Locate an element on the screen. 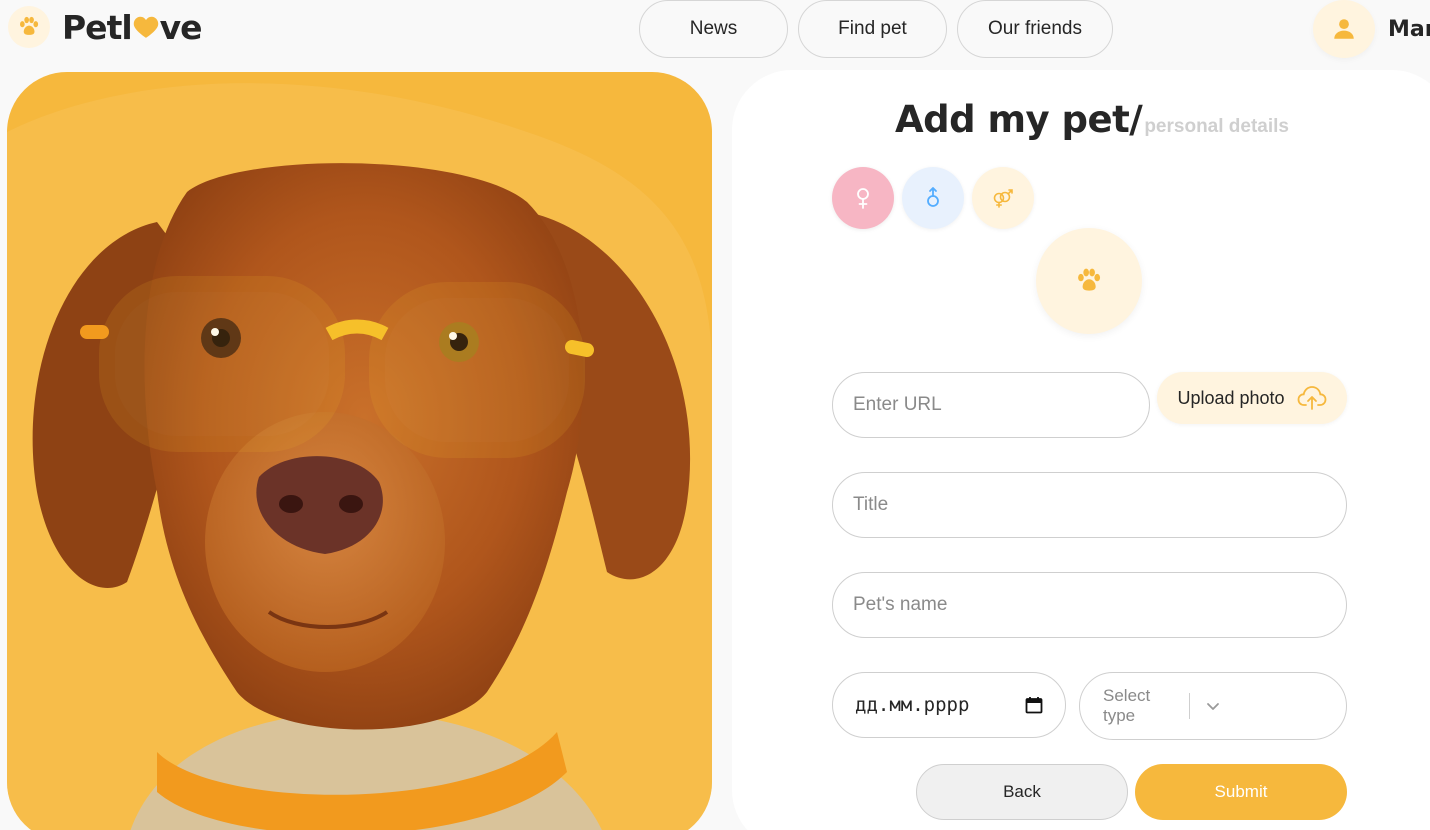 The height and width of the screenshot is (830, 1430). logo-text-start: Petl is located at coordinates (97, 27).